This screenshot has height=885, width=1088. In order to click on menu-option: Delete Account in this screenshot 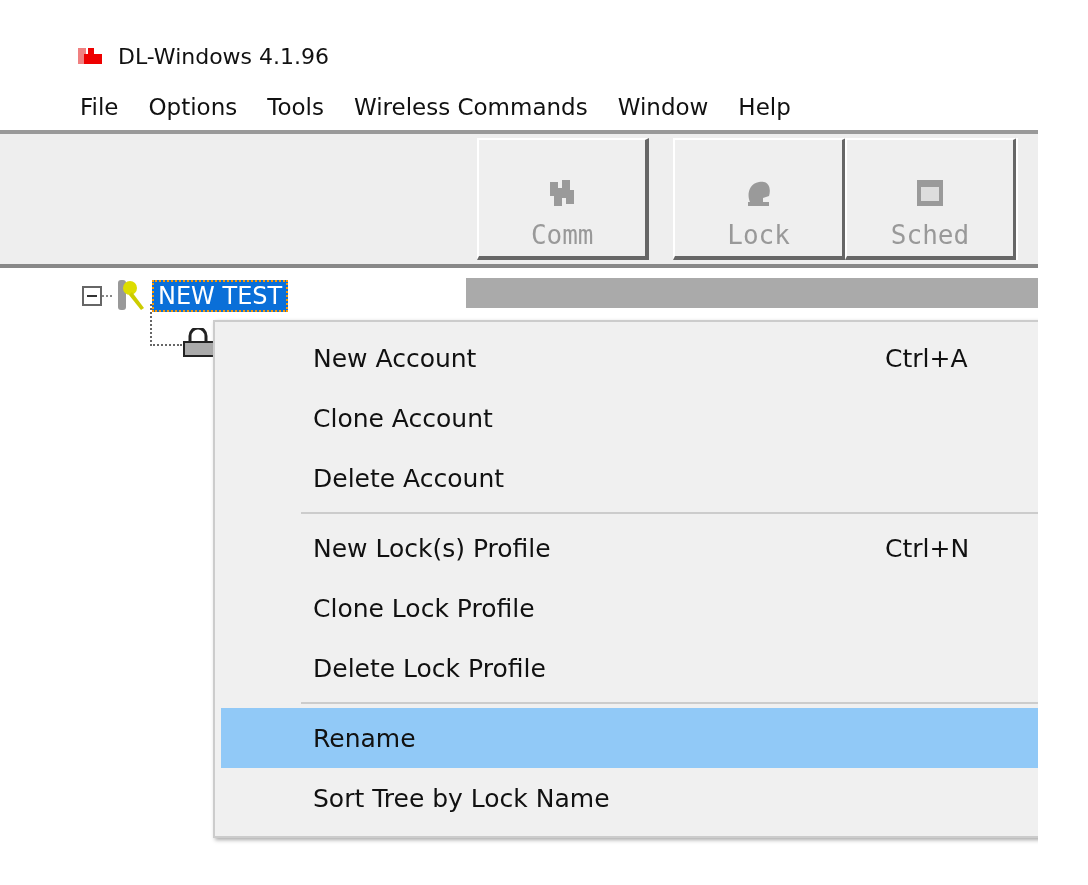, I will do `click(629, 478)`.